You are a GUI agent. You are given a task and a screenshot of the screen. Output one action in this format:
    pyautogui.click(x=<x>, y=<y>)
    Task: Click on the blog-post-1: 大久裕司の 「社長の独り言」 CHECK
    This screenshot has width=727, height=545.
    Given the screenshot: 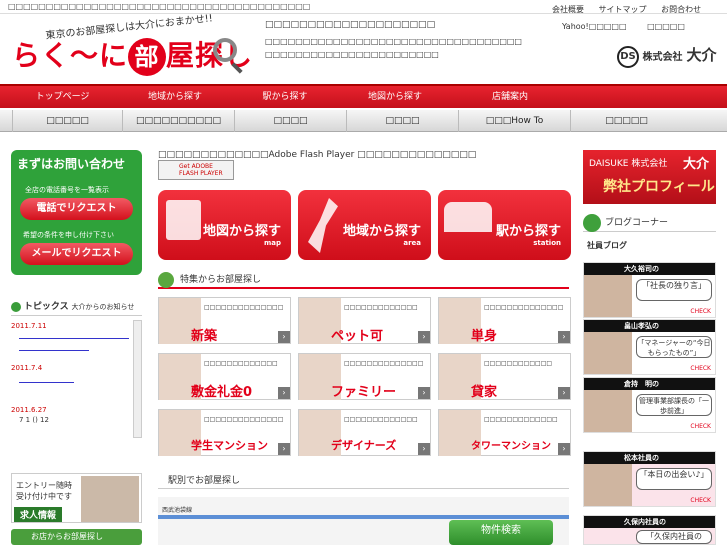 What is the action you would take?
    pyautogui.click(x=649, y=290)
    